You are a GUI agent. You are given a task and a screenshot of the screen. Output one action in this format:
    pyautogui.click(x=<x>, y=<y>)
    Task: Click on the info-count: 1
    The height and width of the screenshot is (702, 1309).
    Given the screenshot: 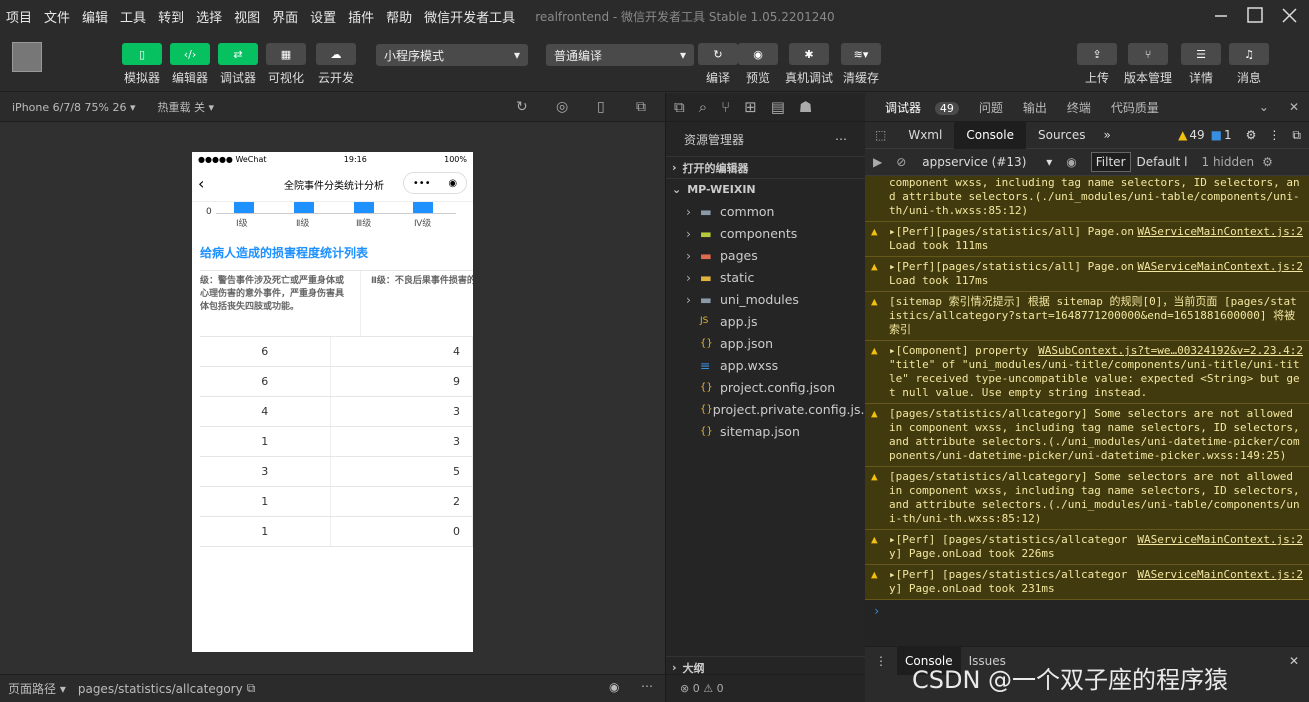 What is the action you would take?
    pyautogui.click(x=1228, y=135)
    